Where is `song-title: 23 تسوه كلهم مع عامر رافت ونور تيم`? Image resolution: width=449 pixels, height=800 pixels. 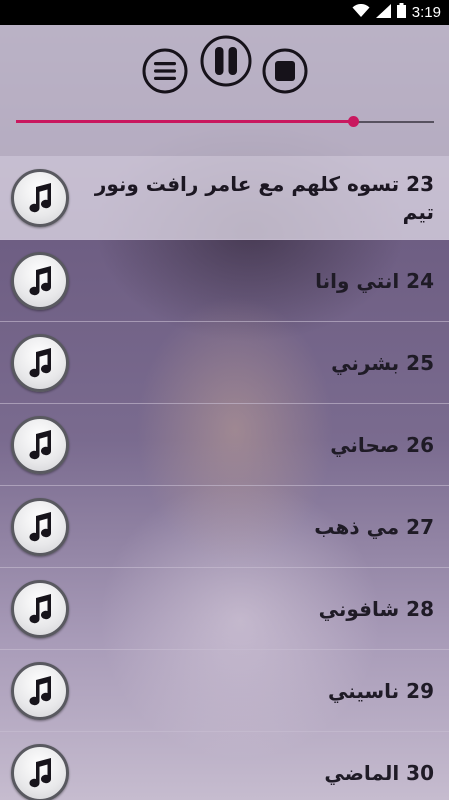
song-title: 23 تسوه كلهم مع عامر رافت ونور تيم is located at coordinates (264, 197).